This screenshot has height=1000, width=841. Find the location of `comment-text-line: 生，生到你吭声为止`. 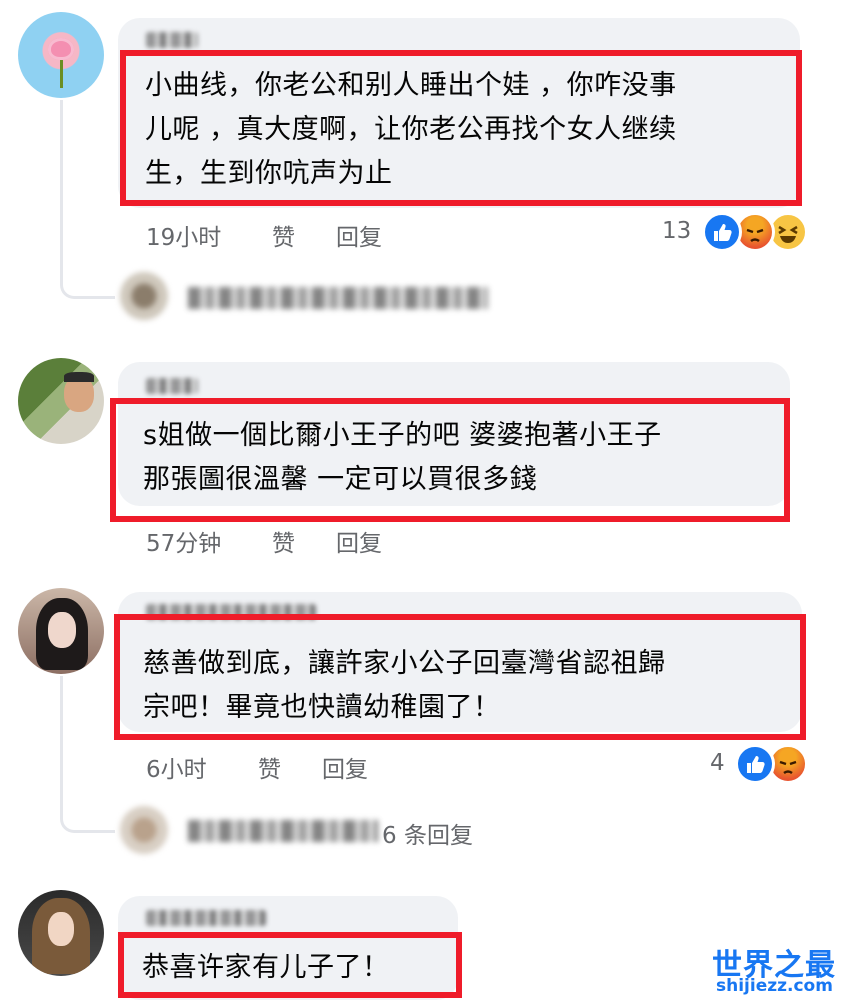

comment-text-line: 生，生到你吭声为止 is located at coordinates (269, 173).